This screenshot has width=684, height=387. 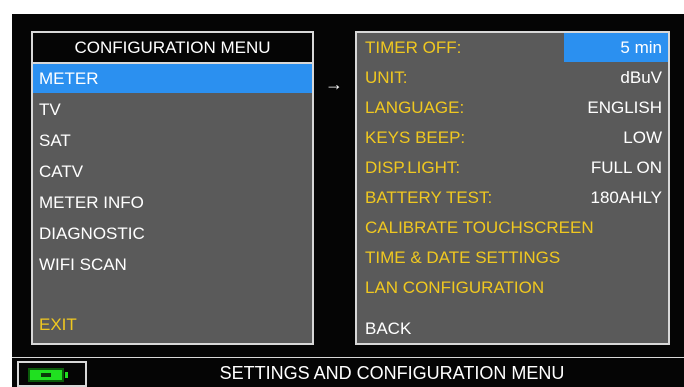 I want to click on menu-item-diagnostic: DIAGNOSTIC, so click(x=172, y=233).